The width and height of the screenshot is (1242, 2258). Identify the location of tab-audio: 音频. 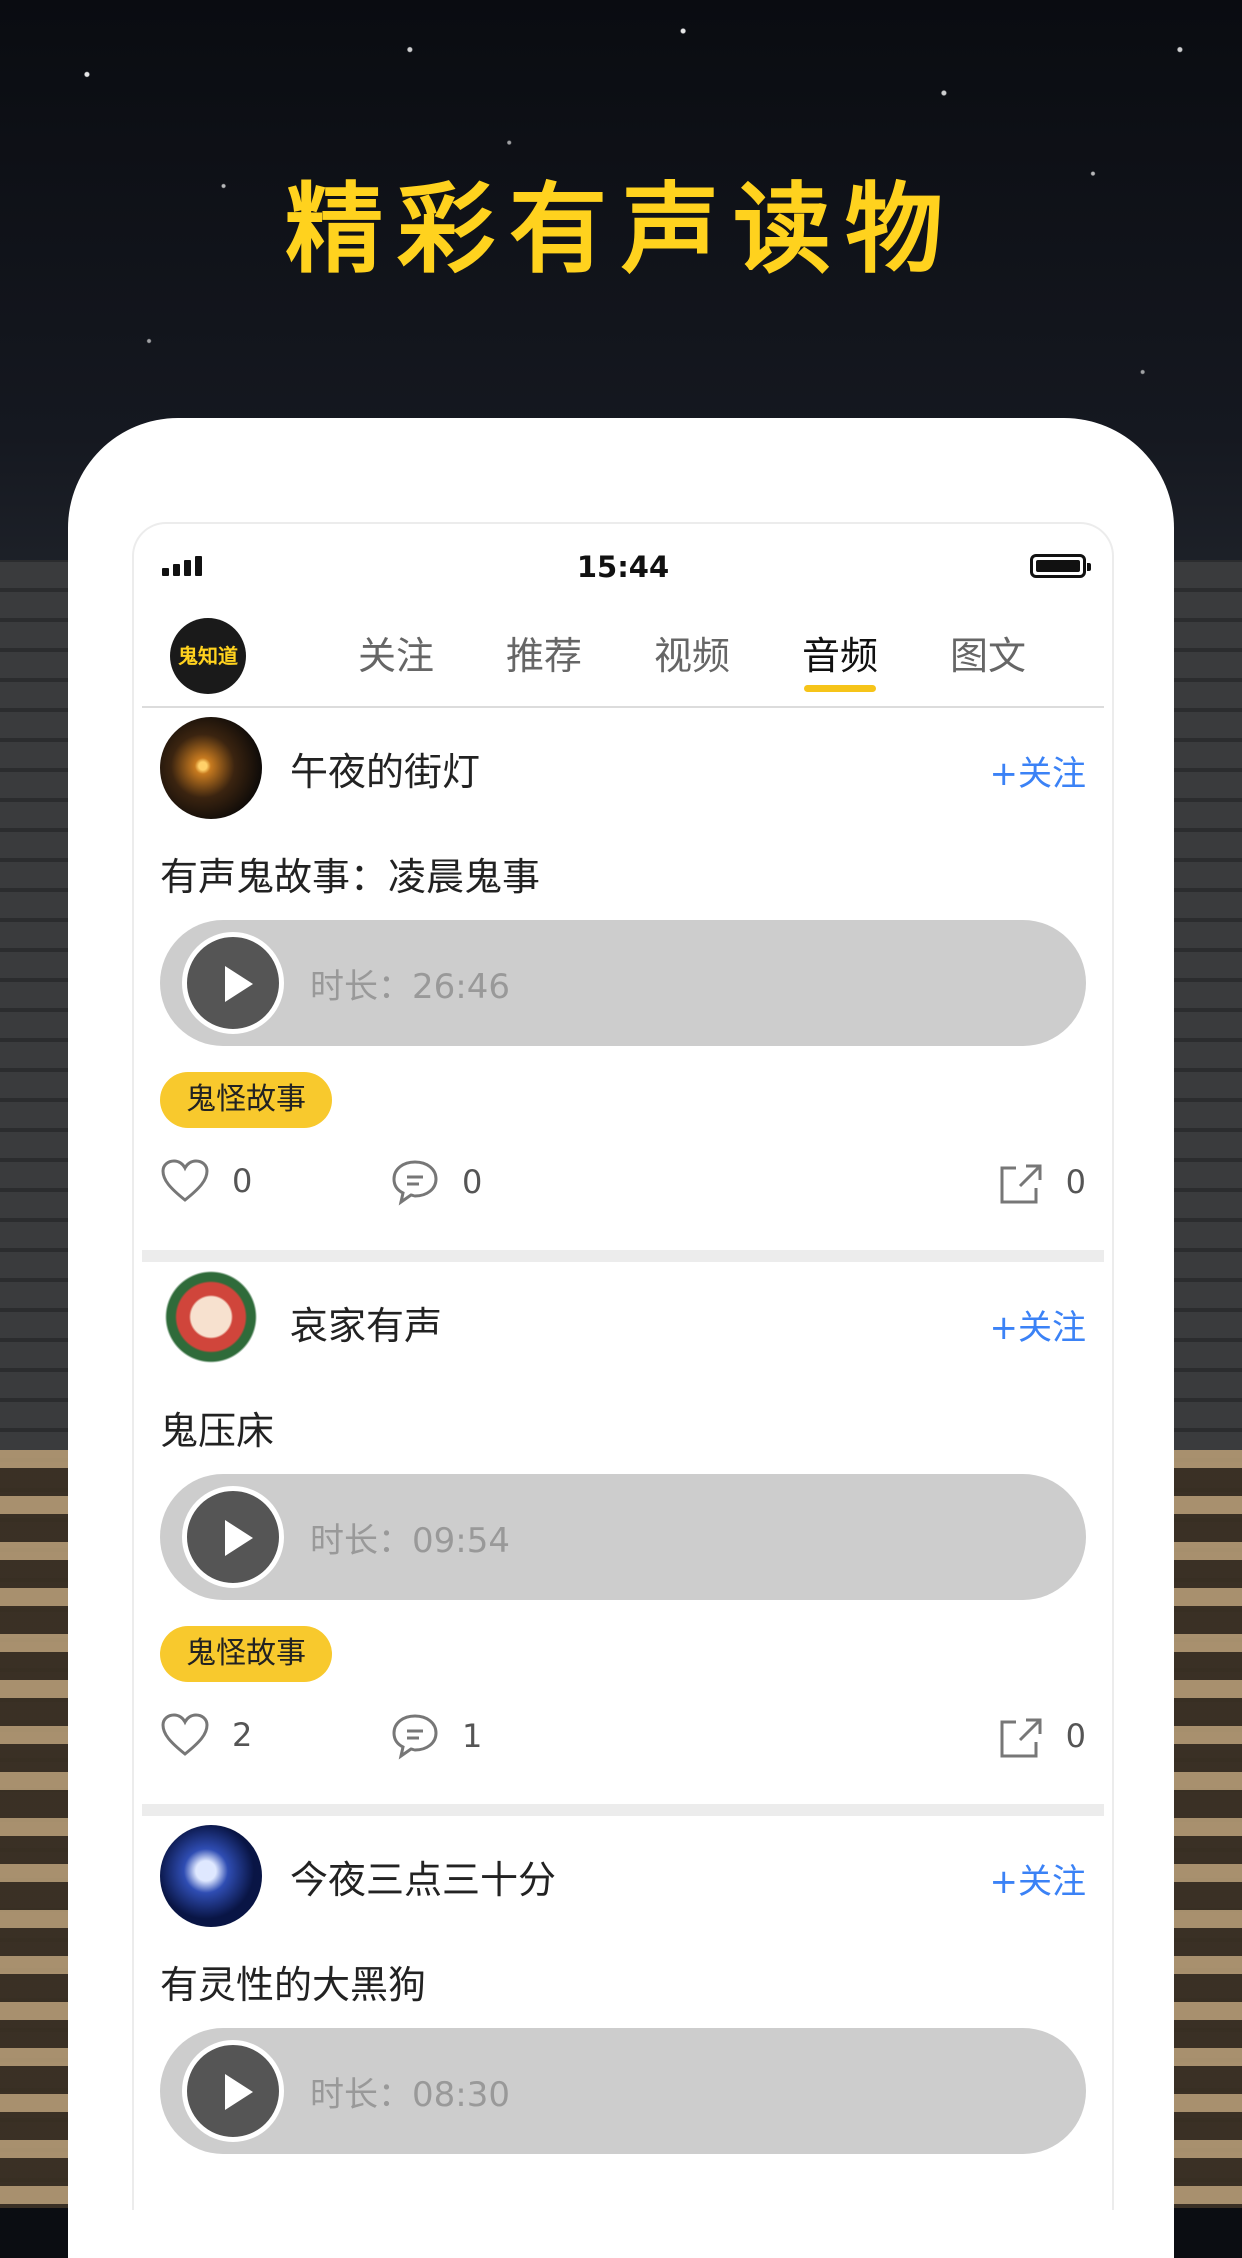
(840, 658).